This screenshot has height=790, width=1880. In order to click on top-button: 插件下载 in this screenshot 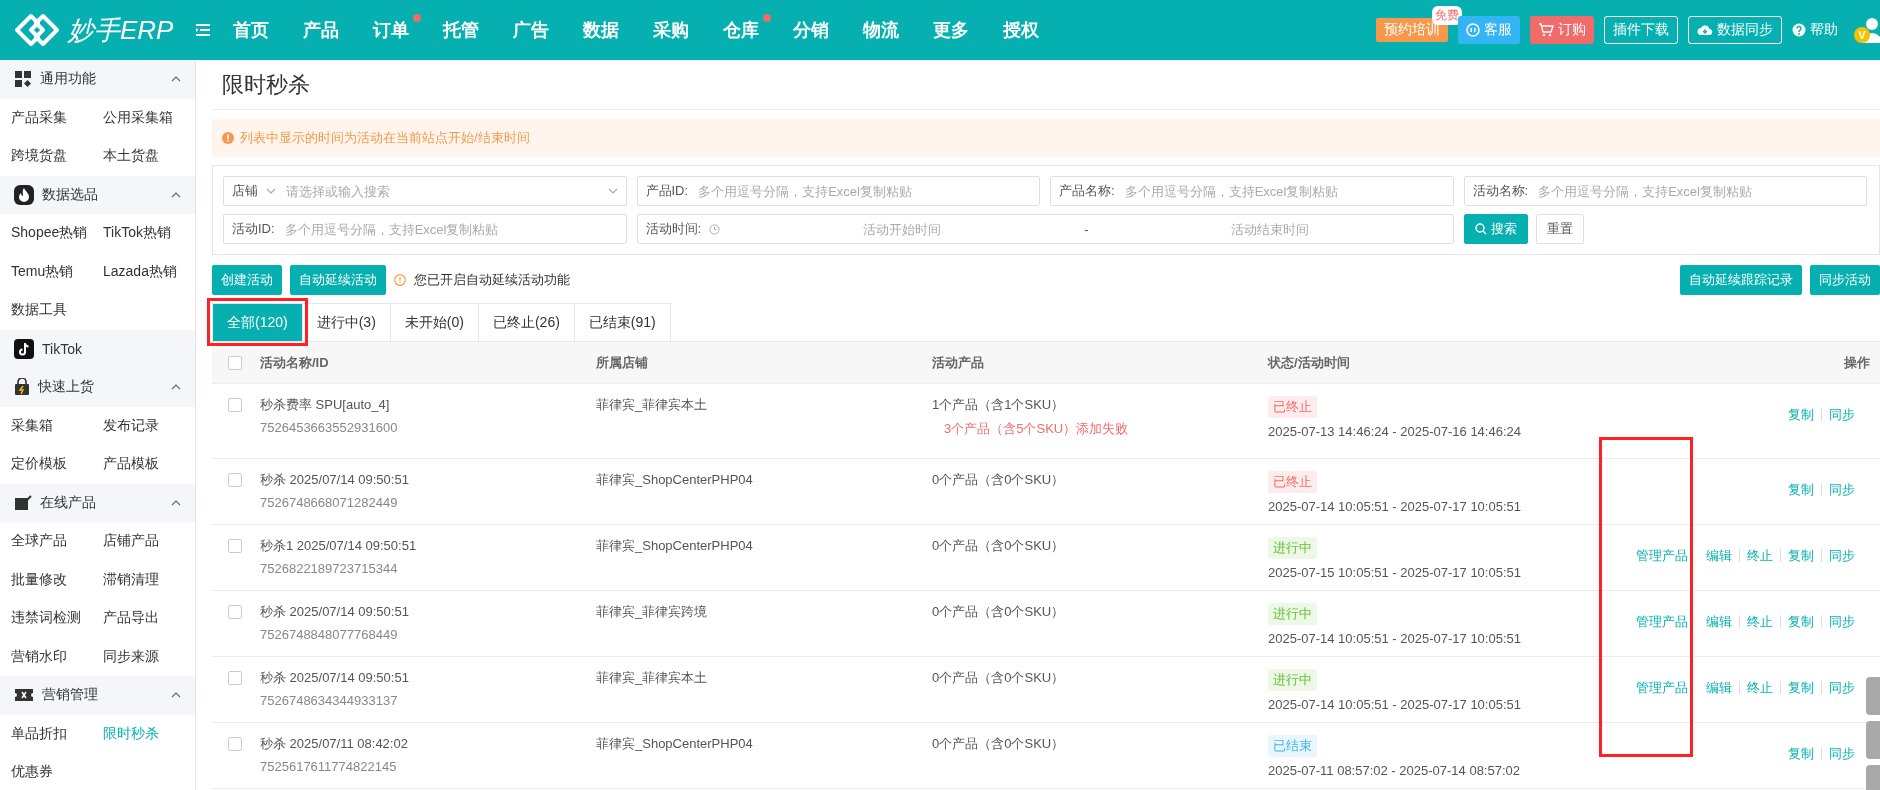, I will do `click(1641, 30)`.